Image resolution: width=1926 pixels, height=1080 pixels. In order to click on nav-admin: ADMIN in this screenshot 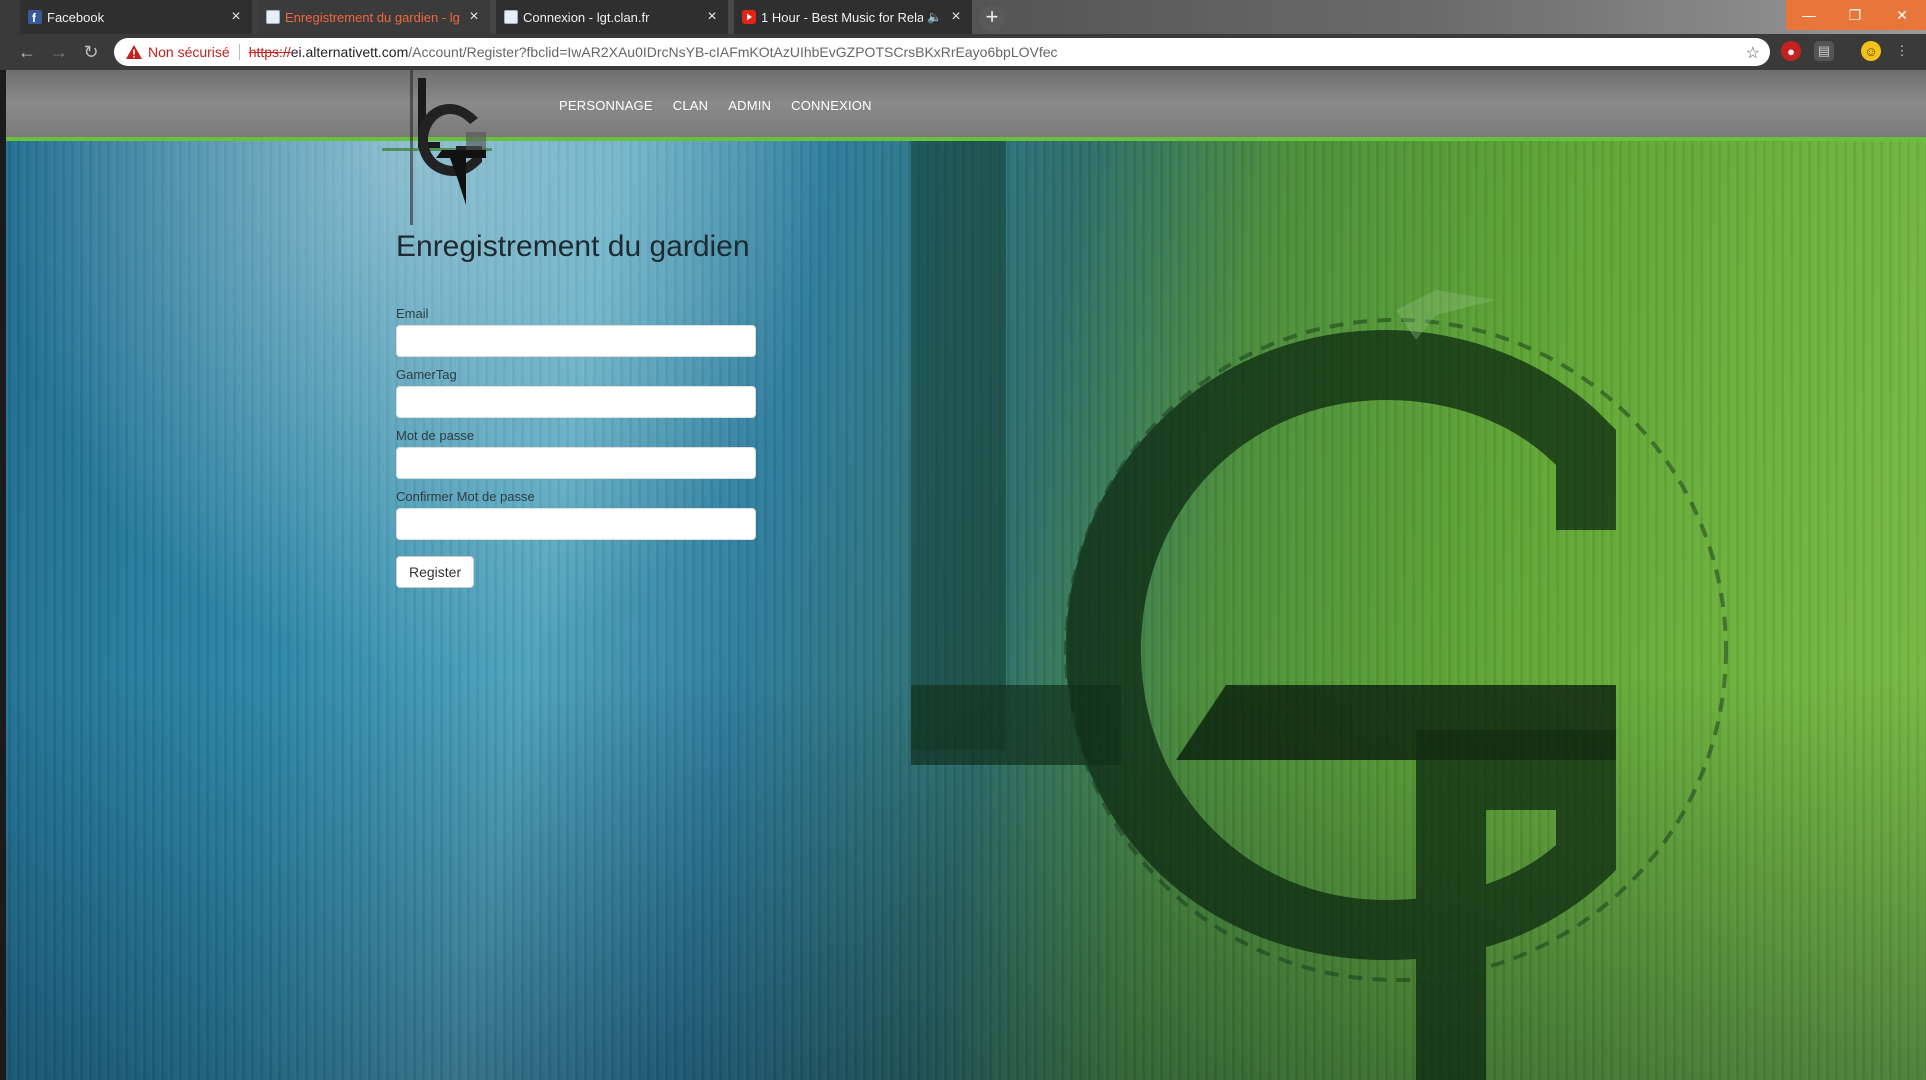, I will do `click(749, 105)`.